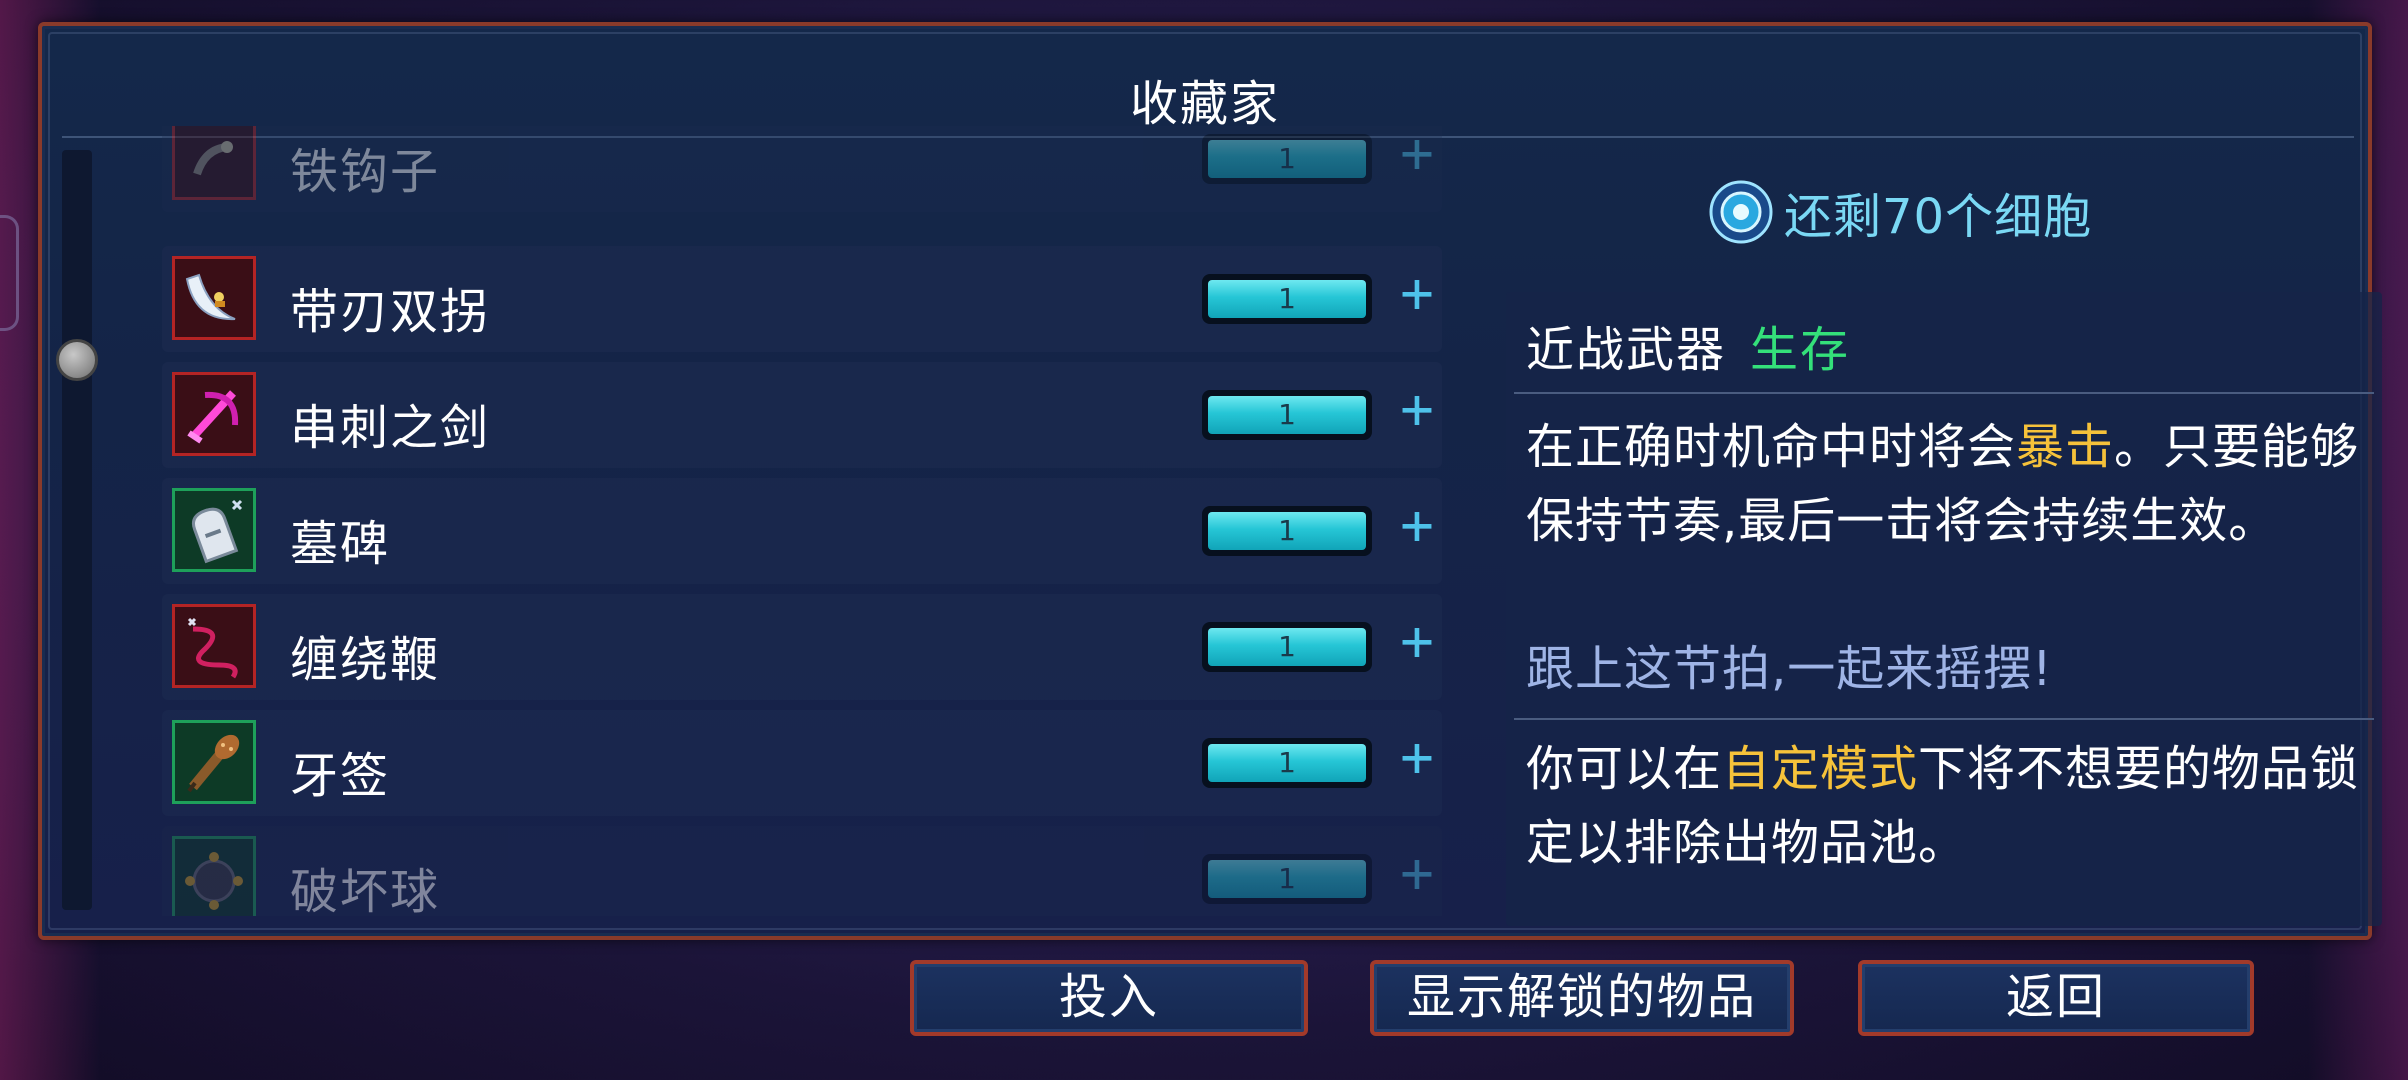  Describe the element at coordinates (802, 169) in the screenshot. I see `list-item: 铁钩子 1 +` at that location.